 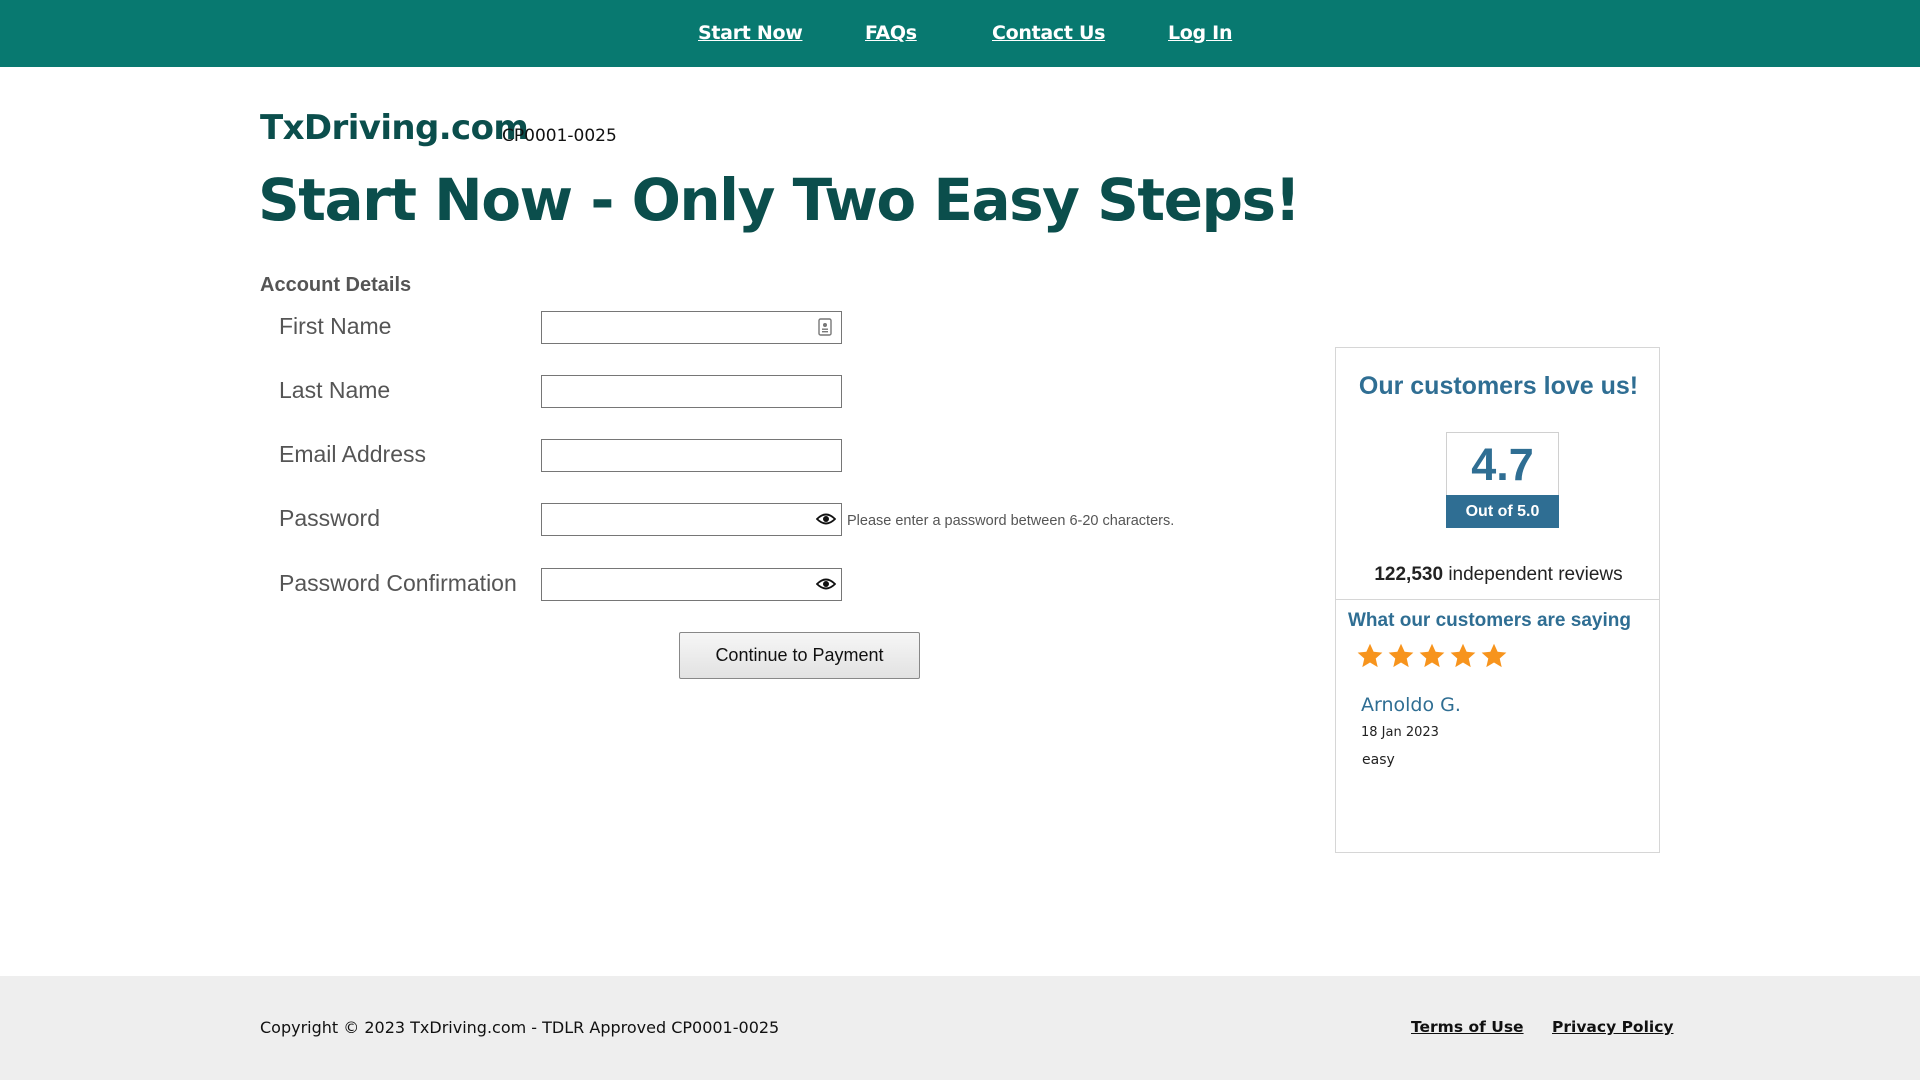 I want to click on contact-card-icon, so click(x=825, y=327).